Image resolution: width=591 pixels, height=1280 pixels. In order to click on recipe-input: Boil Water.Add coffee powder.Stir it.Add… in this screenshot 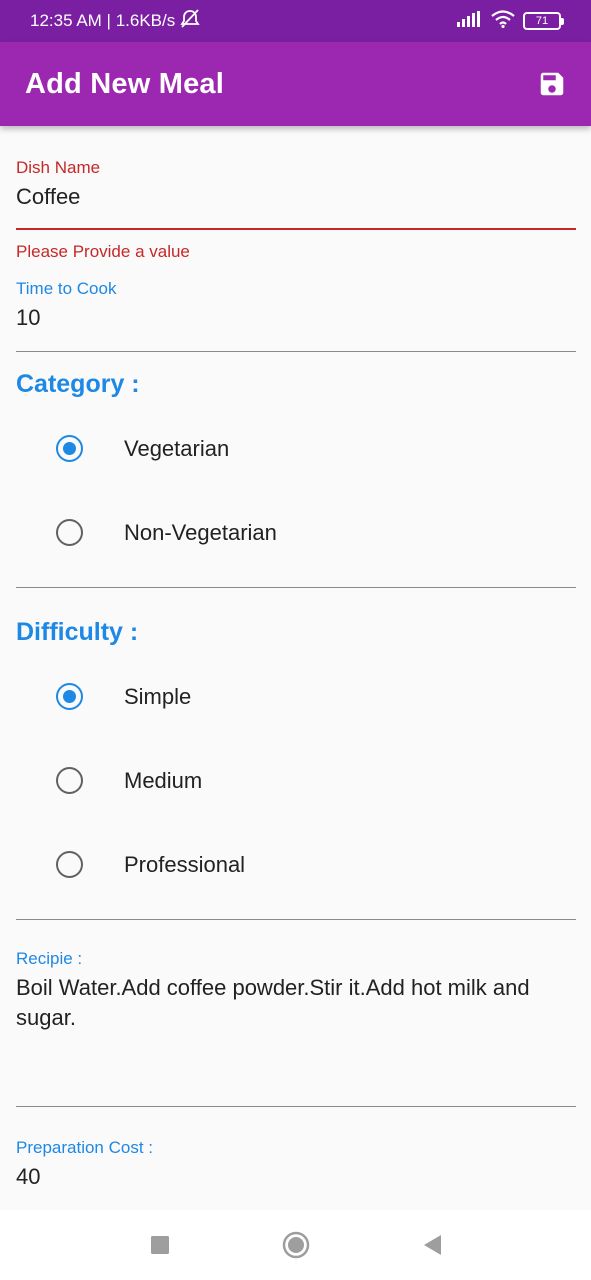, I will do `click(296, 1003)`.